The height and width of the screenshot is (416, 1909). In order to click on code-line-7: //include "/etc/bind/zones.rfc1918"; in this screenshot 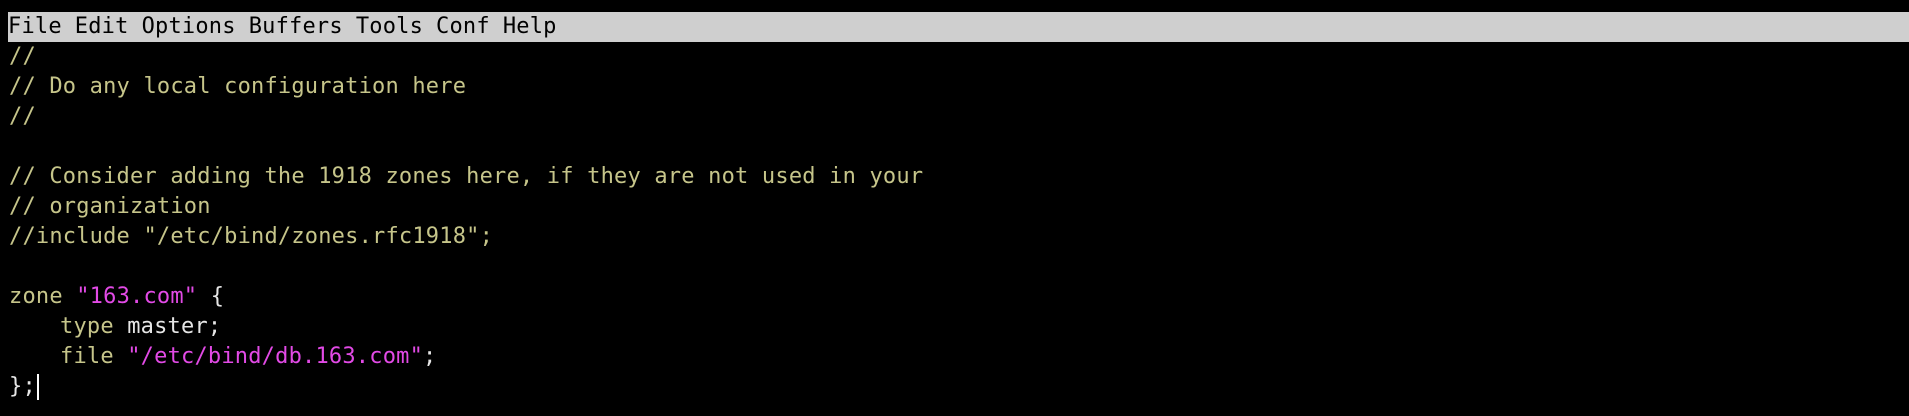, I will do `click(251, 236)`.